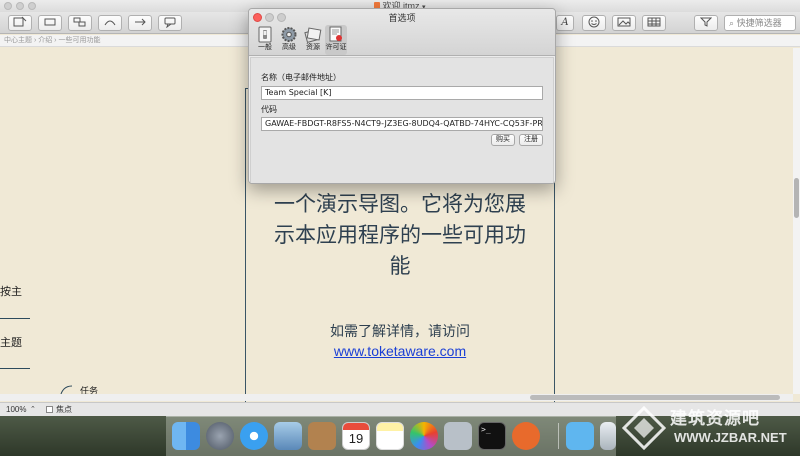  I want to click on emoji-button, so click(594, 23).